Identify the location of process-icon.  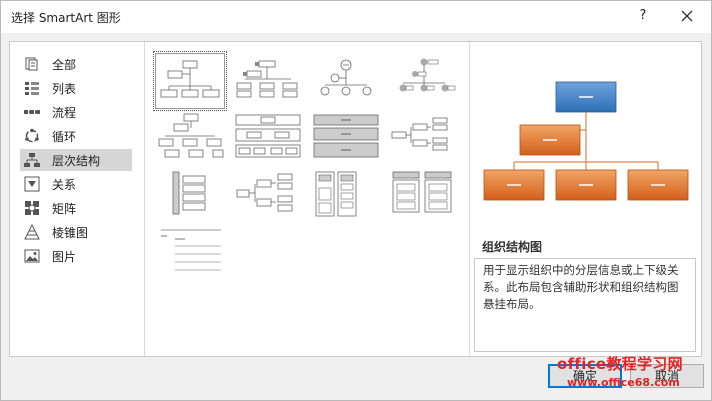
(32, 112).